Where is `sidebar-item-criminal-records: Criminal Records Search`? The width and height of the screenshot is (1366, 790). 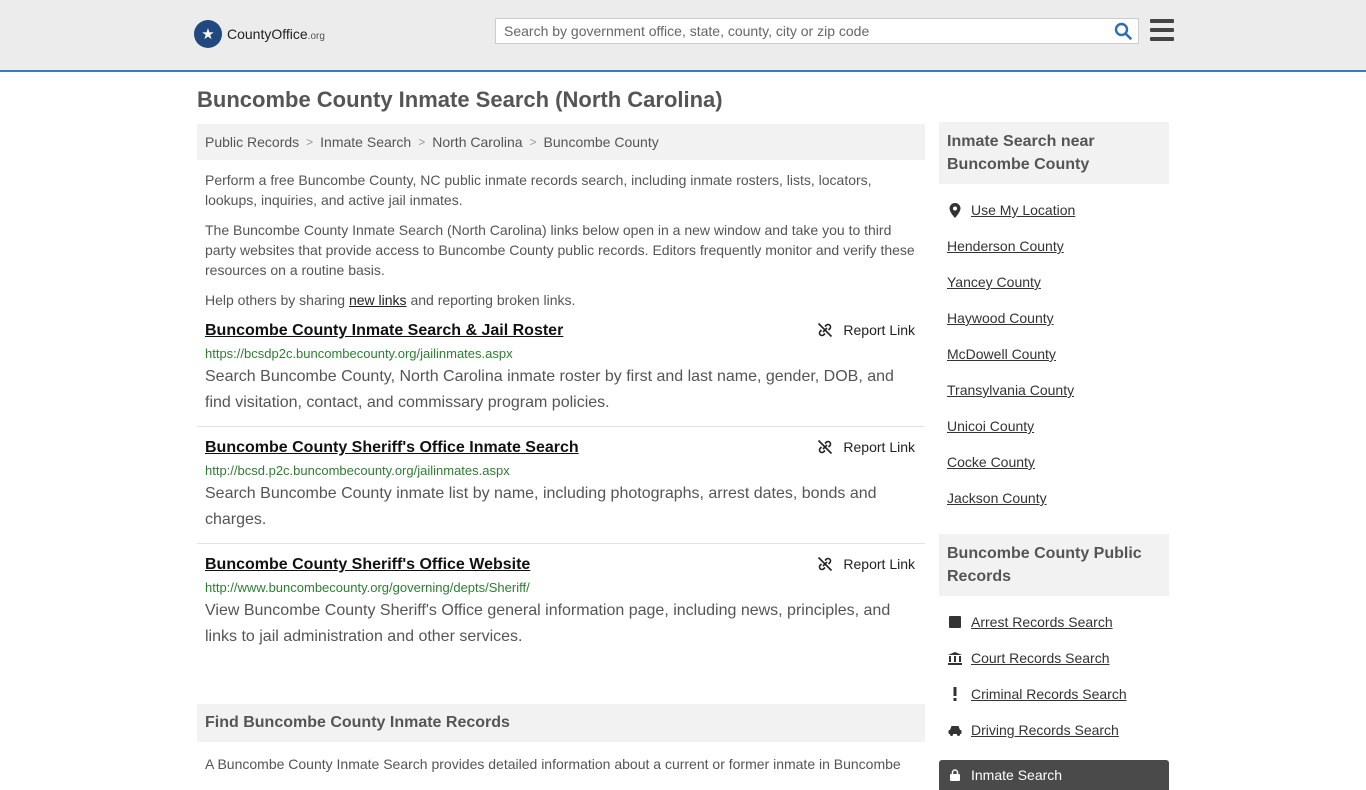
sidebar-item-criminal-records: Criminal Records Search is located at coordinates (1058, 694).